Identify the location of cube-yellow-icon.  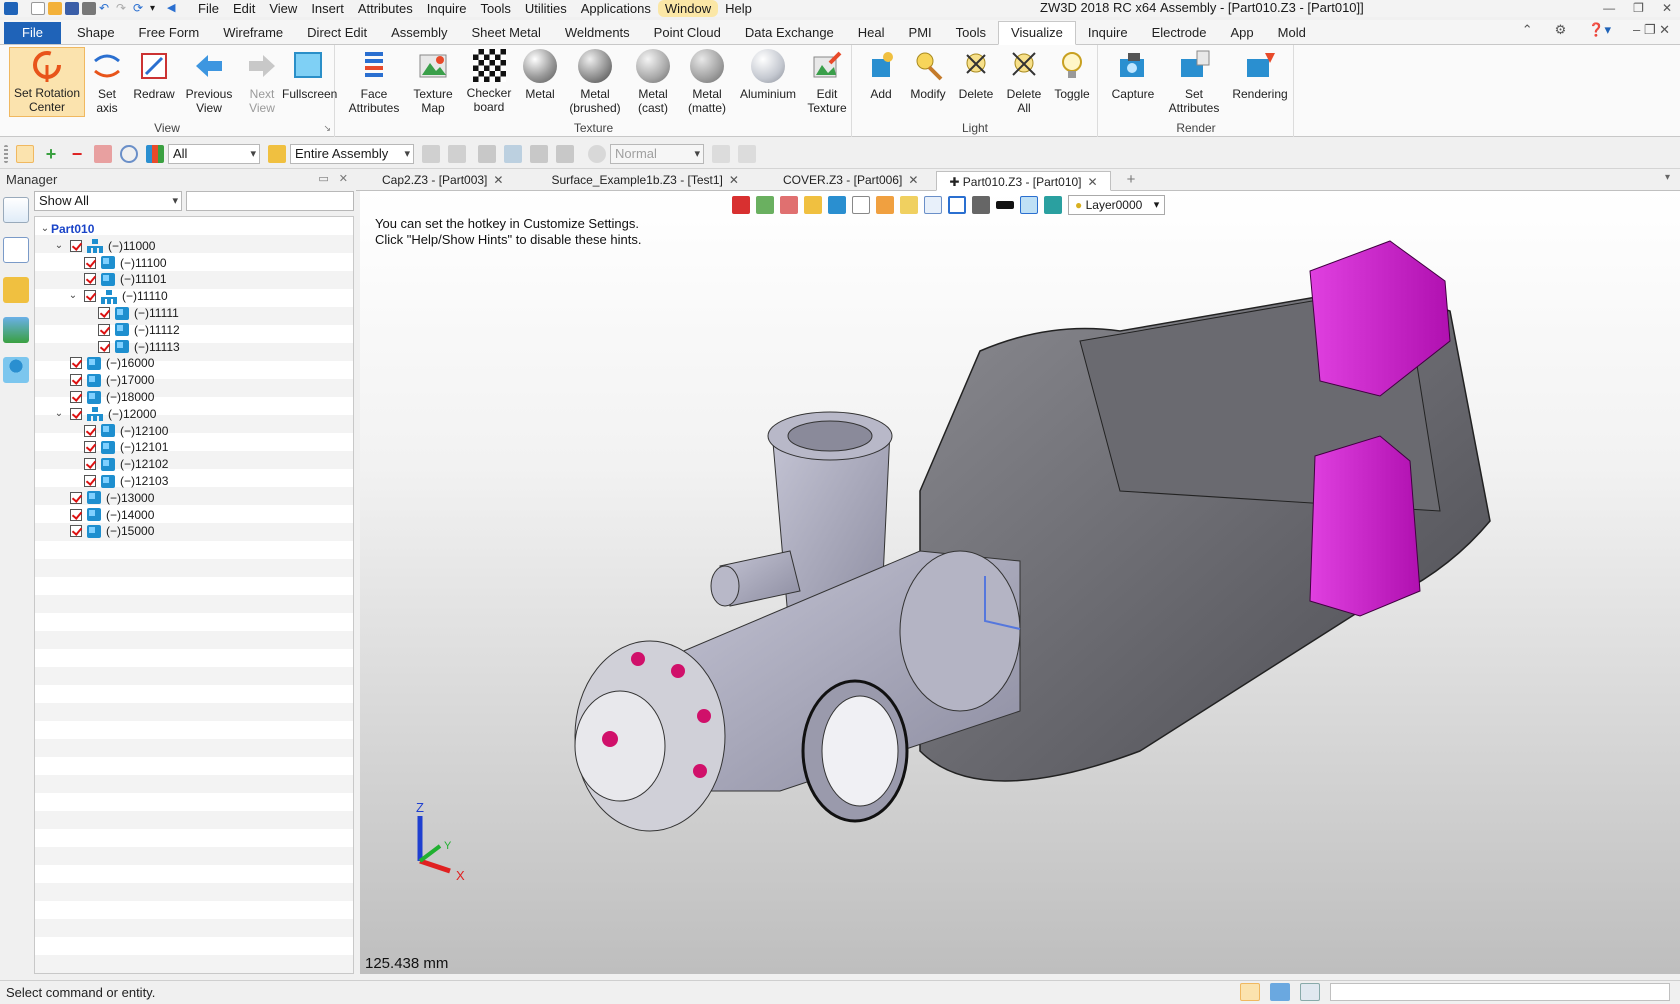
(813, 205).